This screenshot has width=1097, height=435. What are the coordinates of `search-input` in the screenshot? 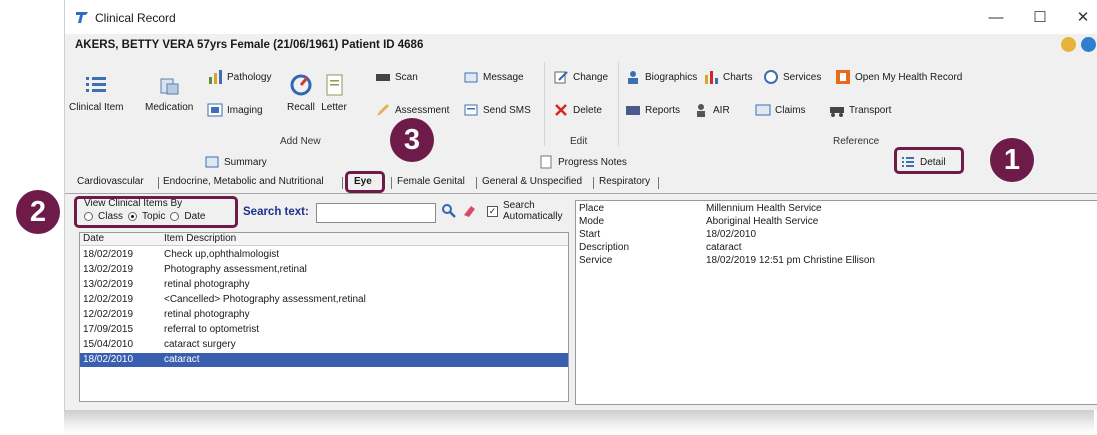 It's located at (376, 213).